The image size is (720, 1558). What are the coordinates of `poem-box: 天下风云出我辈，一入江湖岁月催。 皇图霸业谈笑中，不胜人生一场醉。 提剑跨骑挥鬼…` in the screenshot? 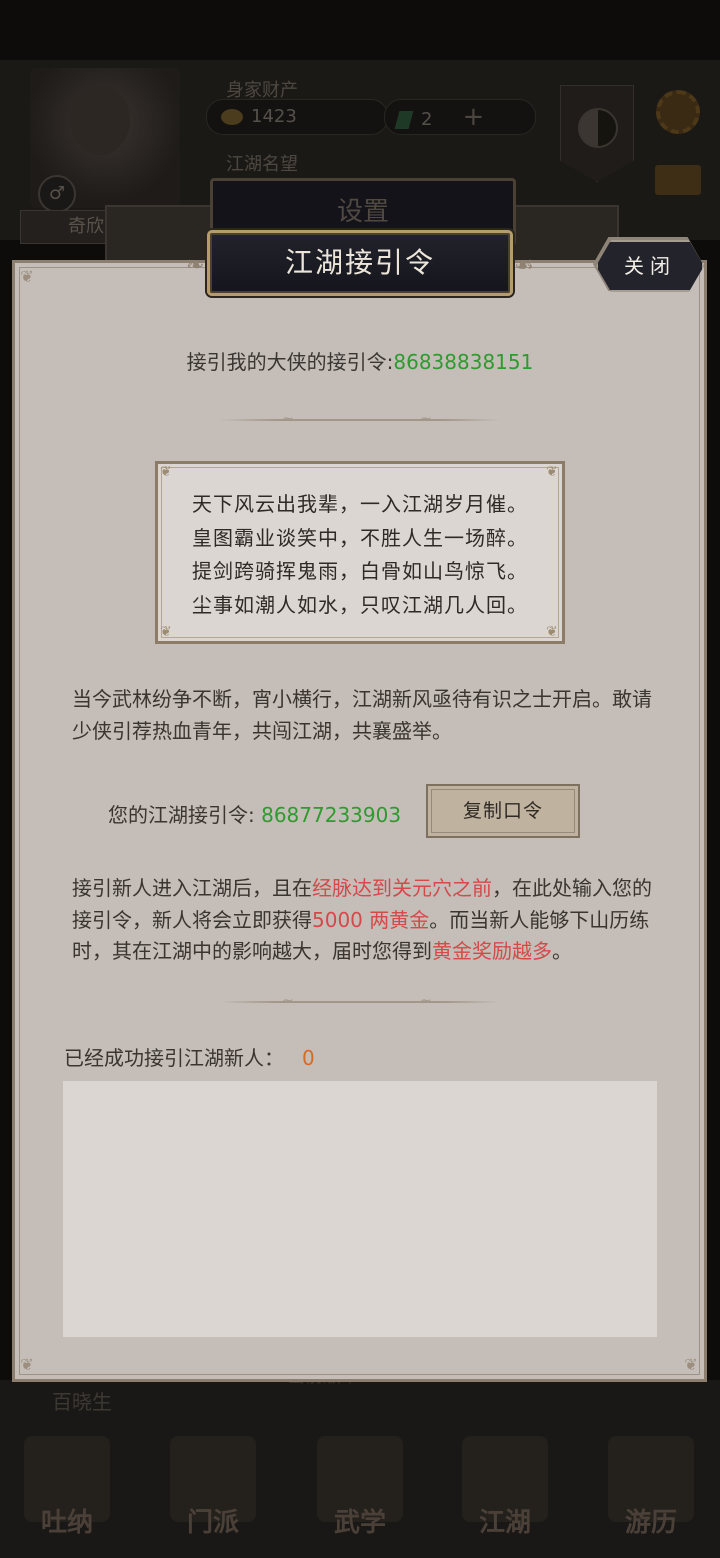 It's located at (360, 552).